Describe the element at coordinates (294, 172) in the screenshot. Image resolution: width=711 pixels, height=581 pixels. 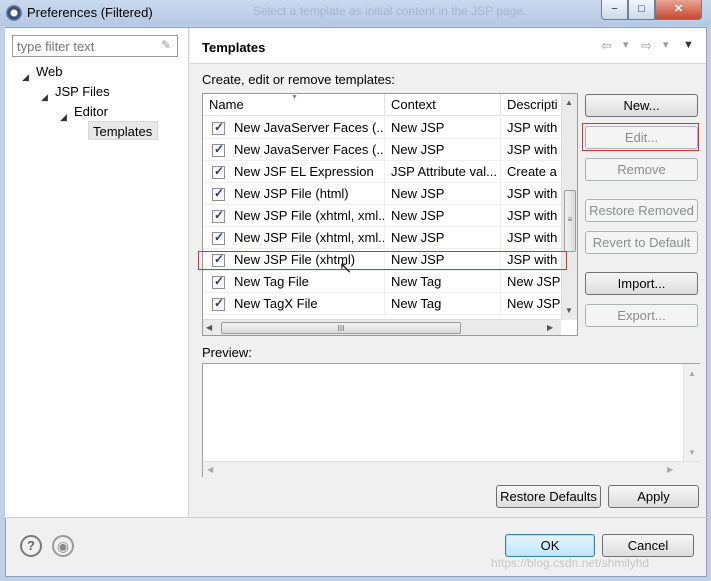
I see `cell-name: New JSF EL Expression` at that location.